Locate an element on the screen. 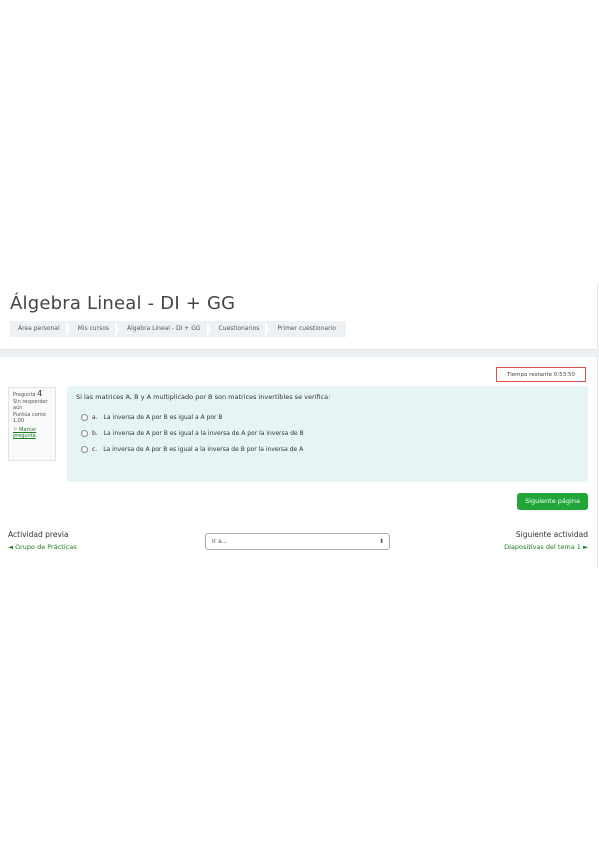 The height and width of the screenshot is (848, 599). previous-activity-link: ◄ Grupo de Prácticas is located at coordinates (42, 547).